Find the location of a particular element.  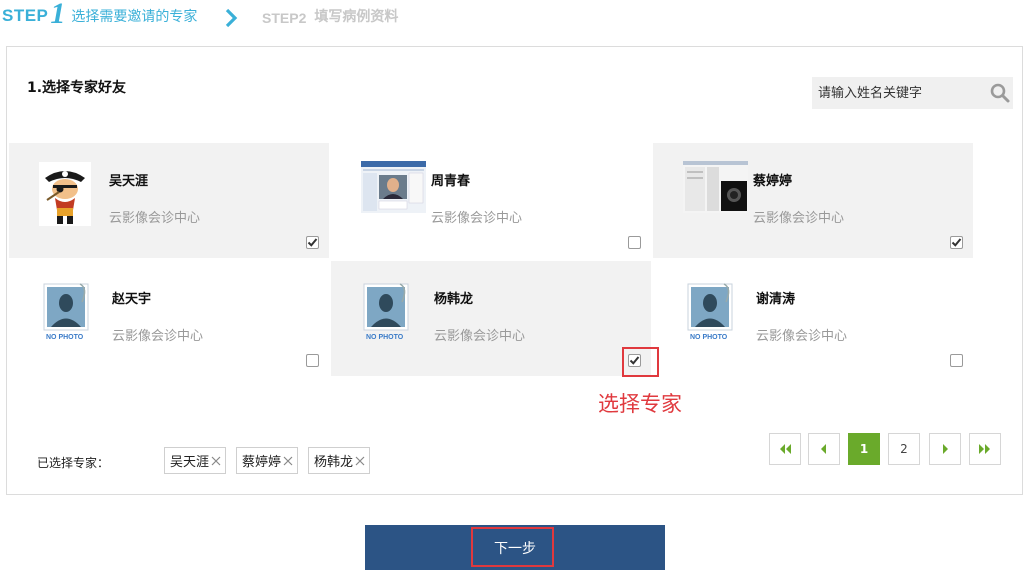

first-page-button is located at coordinates (785, 449).